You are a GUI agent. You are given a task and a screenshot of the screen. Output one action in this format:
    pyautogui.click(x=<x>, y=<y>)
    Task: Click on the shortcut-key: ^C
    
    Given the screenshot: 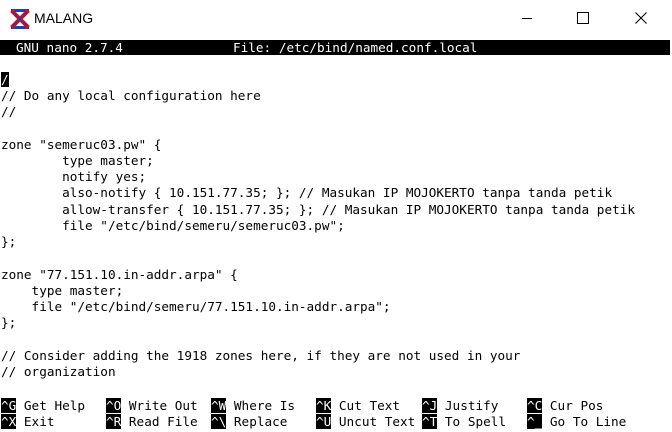 What is the action you would take?
    pyautogui.click(x=535, y=405)
    